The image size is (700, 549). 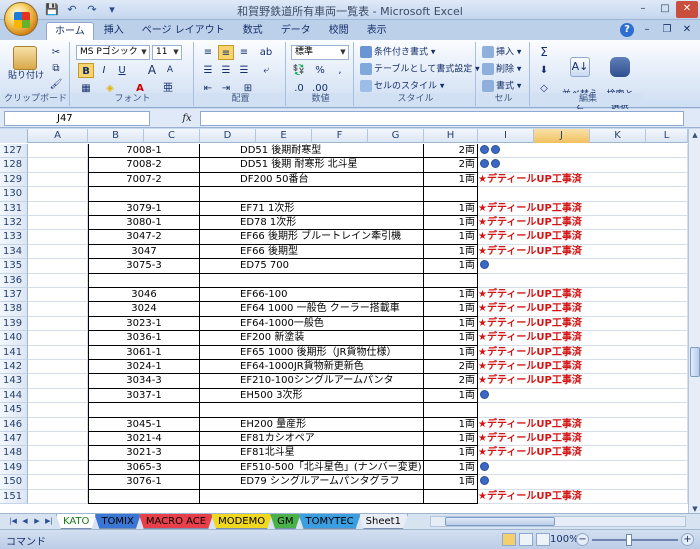 What do you see at coordinates (14, 482) in the screenshot?
I see `row-header: 150` at bounding box center [14, 482].